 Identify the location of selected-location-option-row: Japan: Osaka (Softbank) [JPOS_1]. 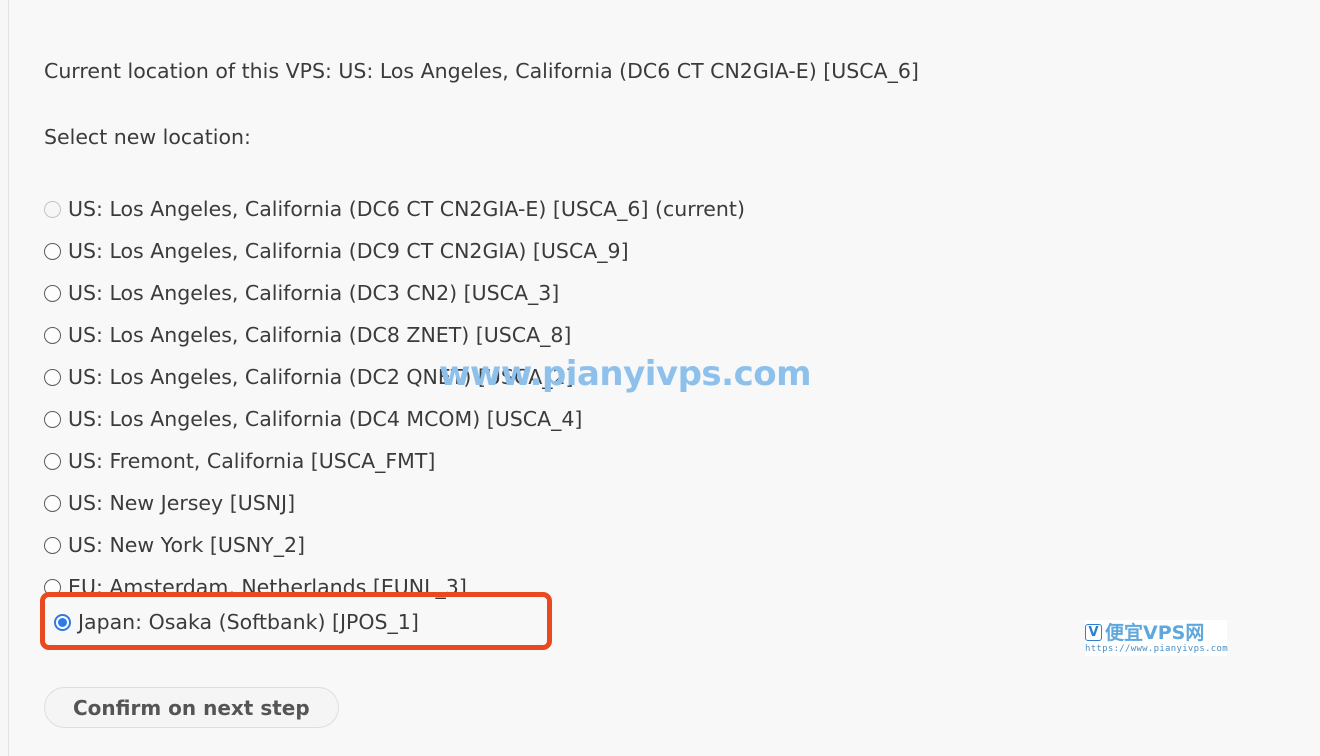
(239, 622).